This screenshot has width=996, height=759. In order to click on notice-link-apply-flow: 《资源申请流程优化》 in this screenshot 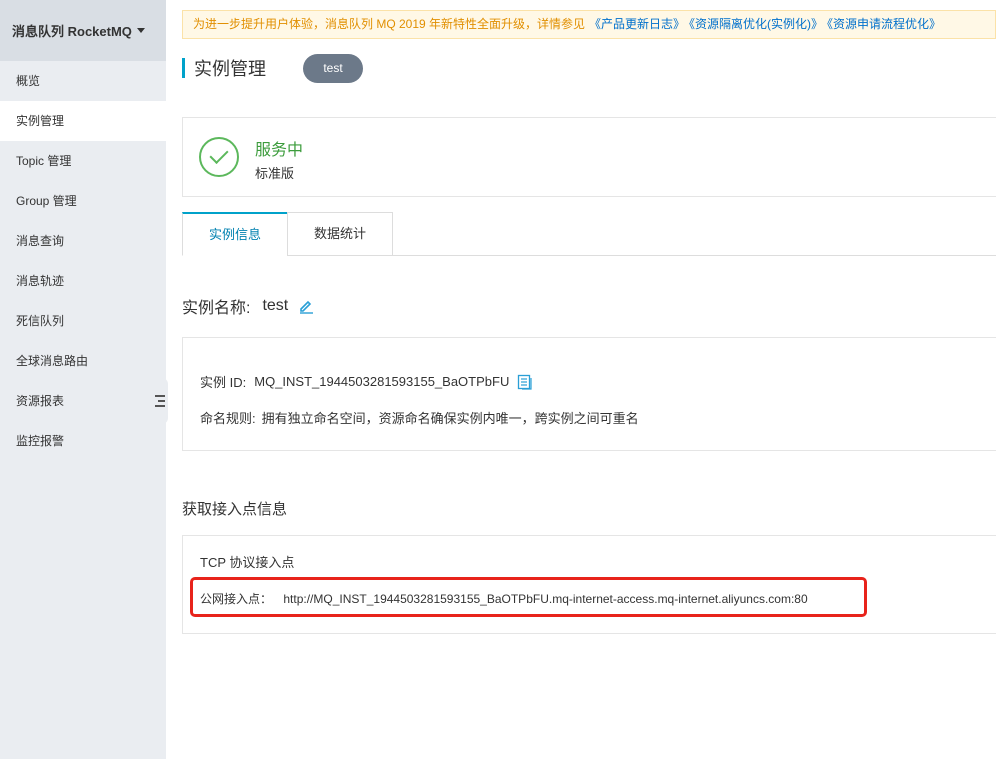, I will do `click(884, 24)`.